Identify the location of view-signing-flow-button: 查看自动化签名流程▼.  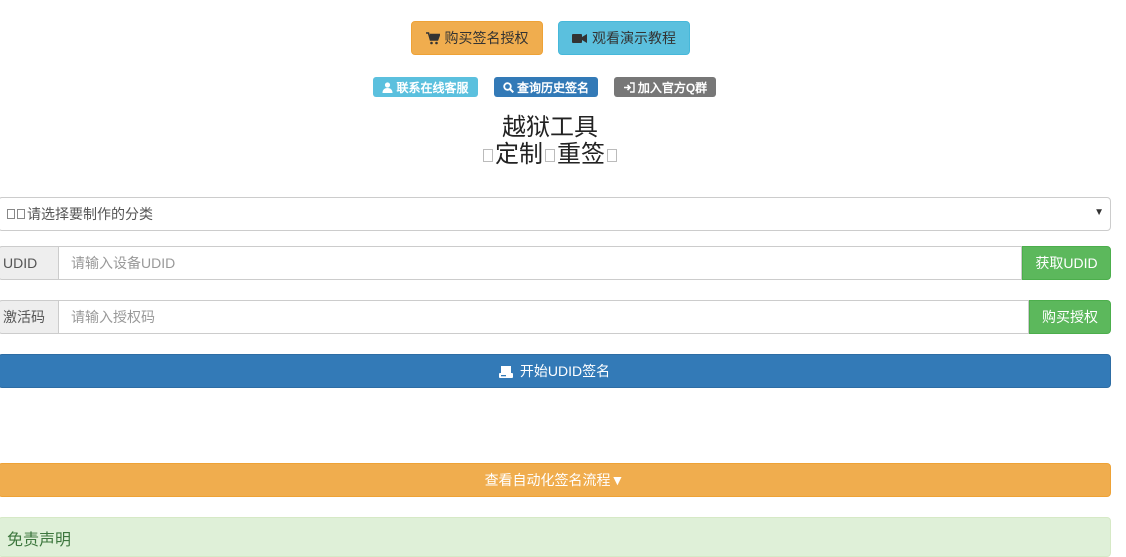
(555, 480).